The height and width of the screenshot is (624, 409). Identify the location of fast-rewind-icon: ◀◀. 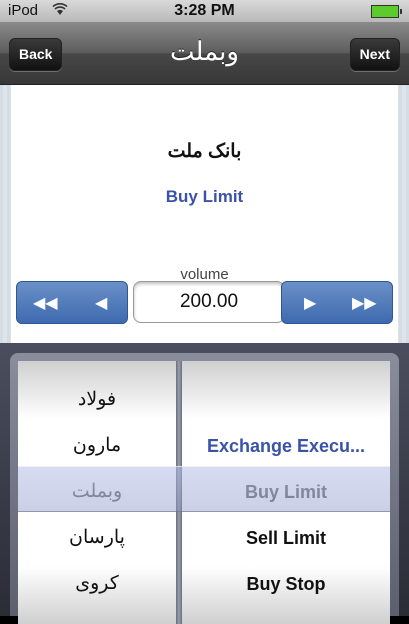
(45, 303).